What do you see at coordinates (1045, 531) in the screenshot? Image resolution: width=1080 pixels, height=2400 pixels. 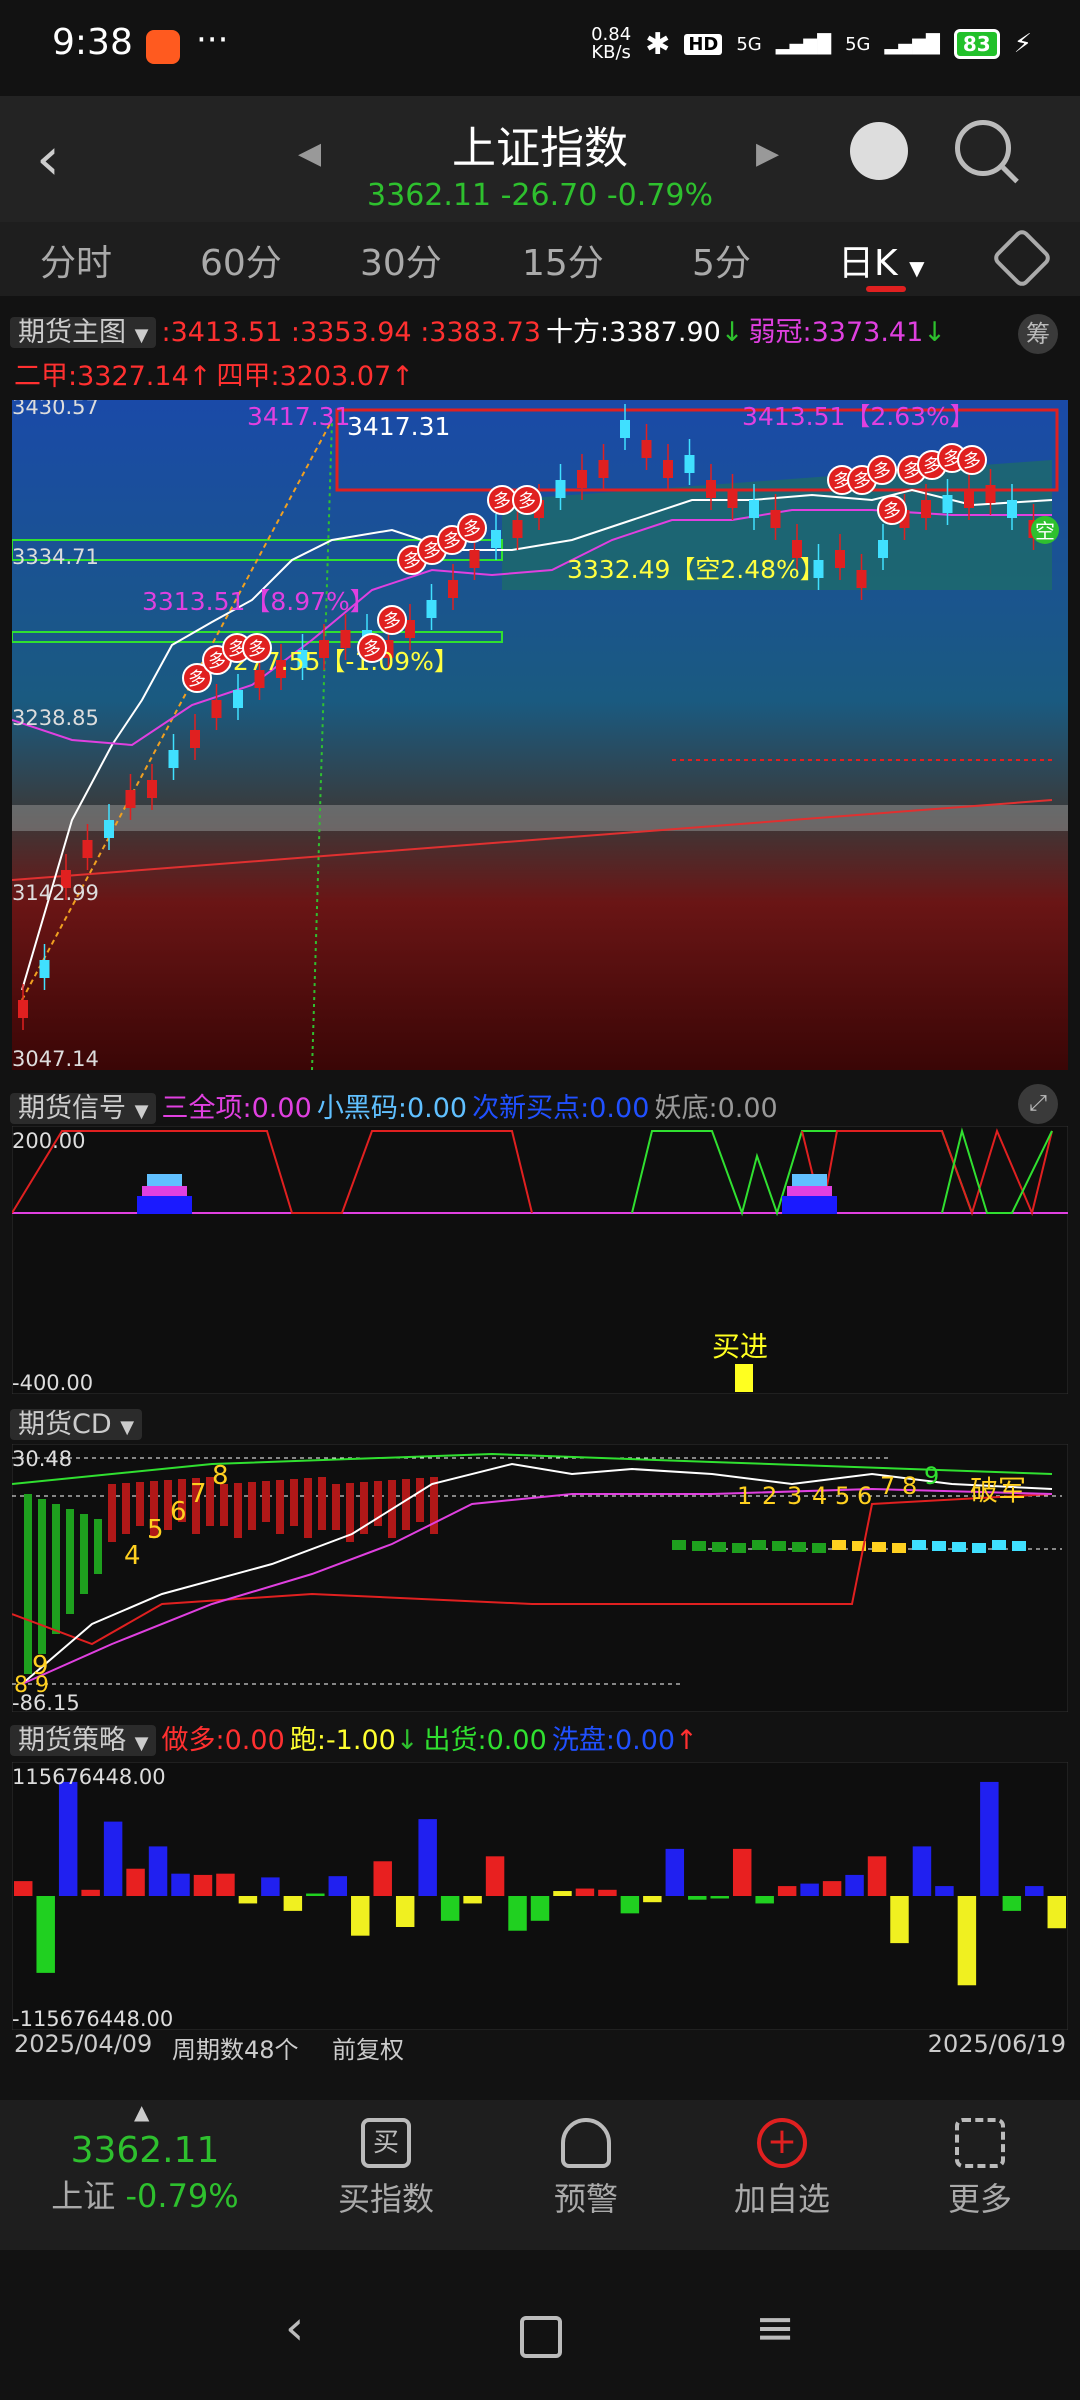 I see `svg-text: 空` at bounding box center [1045, 531].